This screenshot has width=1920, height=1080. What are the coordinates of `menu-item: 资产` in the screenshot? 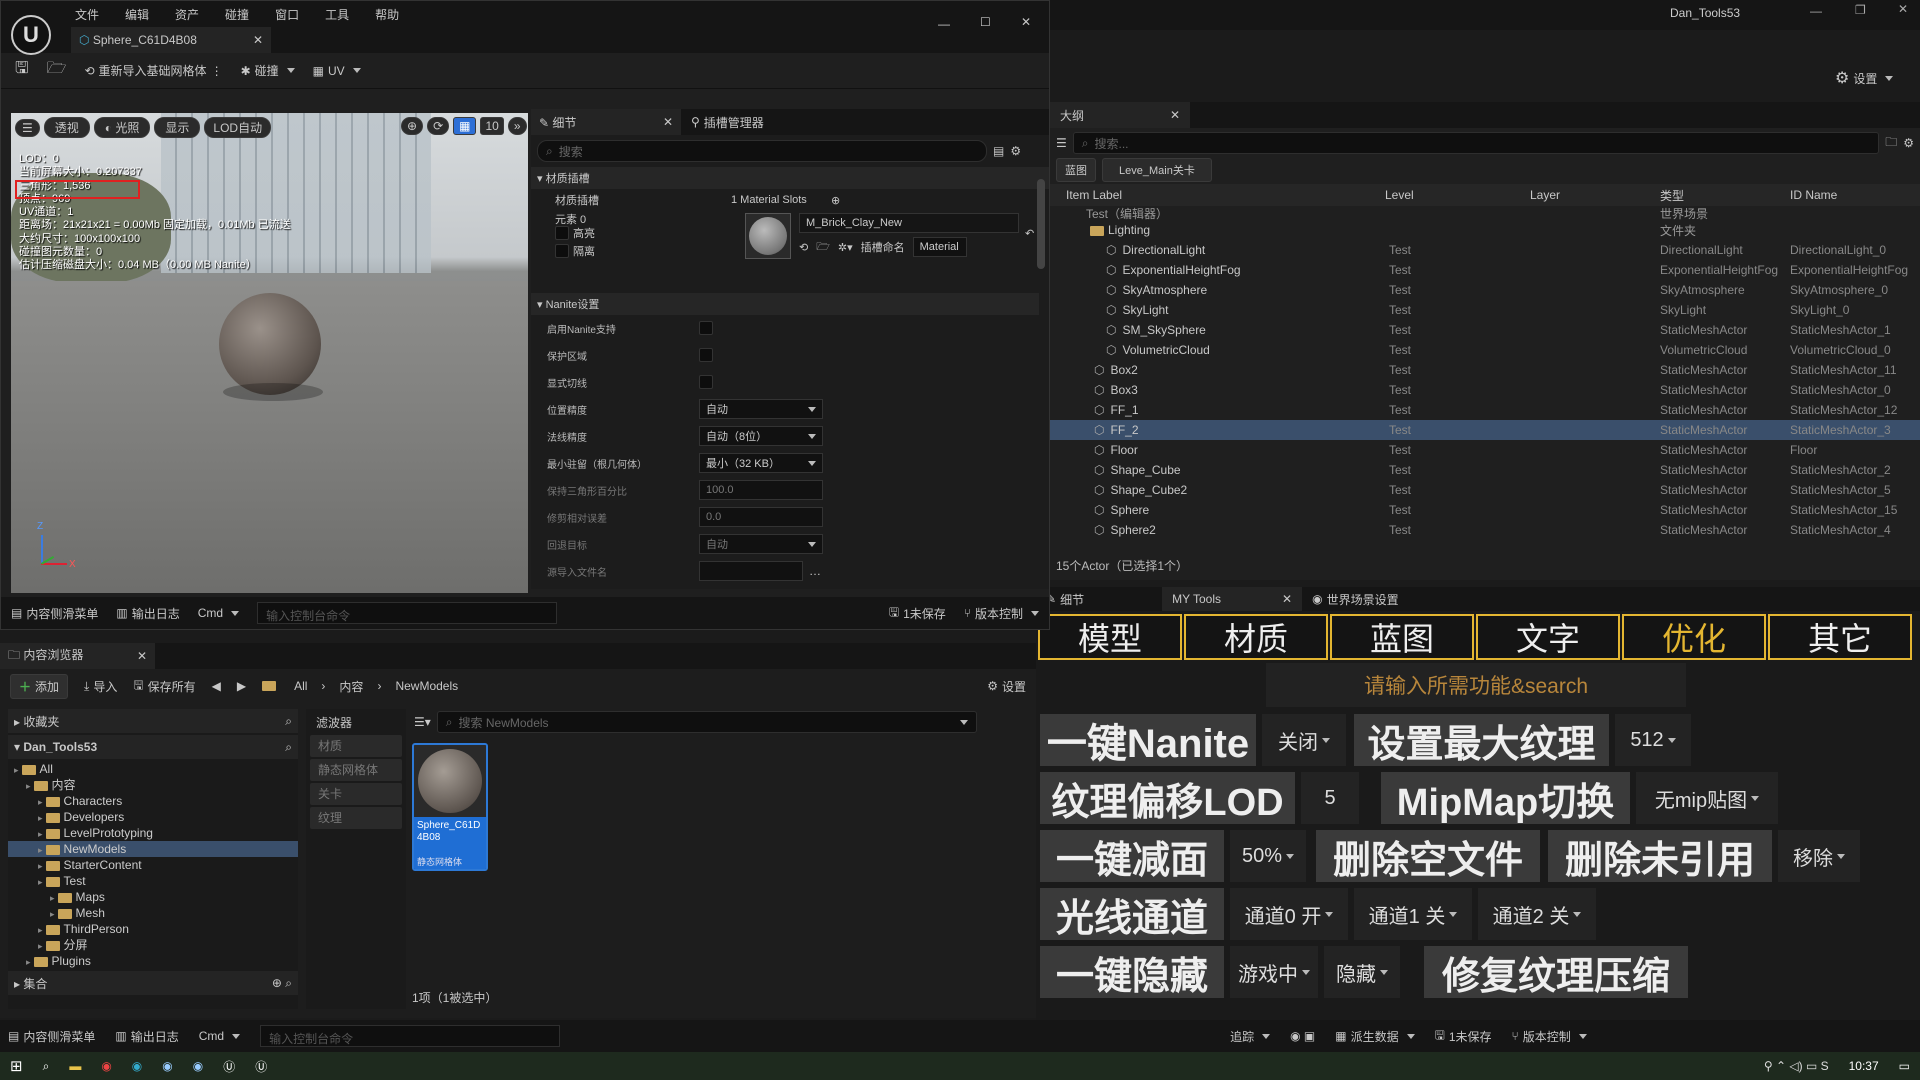 It's located at (187, 14).